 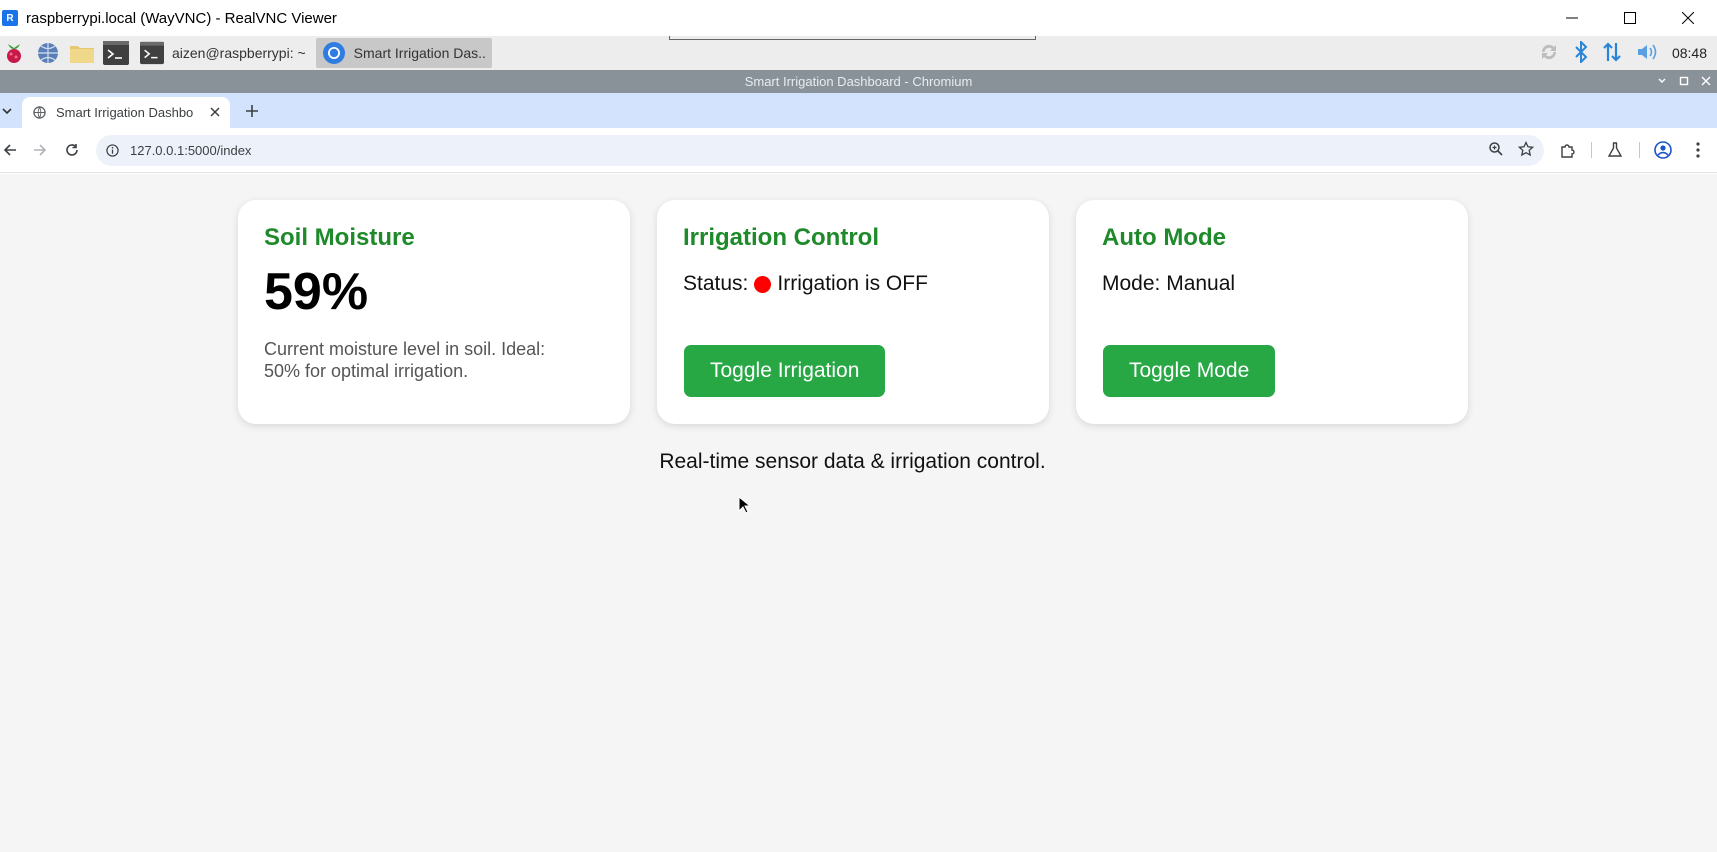 I want to click on irrigation-status: Status: Irrigation is OFF, so click(x=853, y=284).